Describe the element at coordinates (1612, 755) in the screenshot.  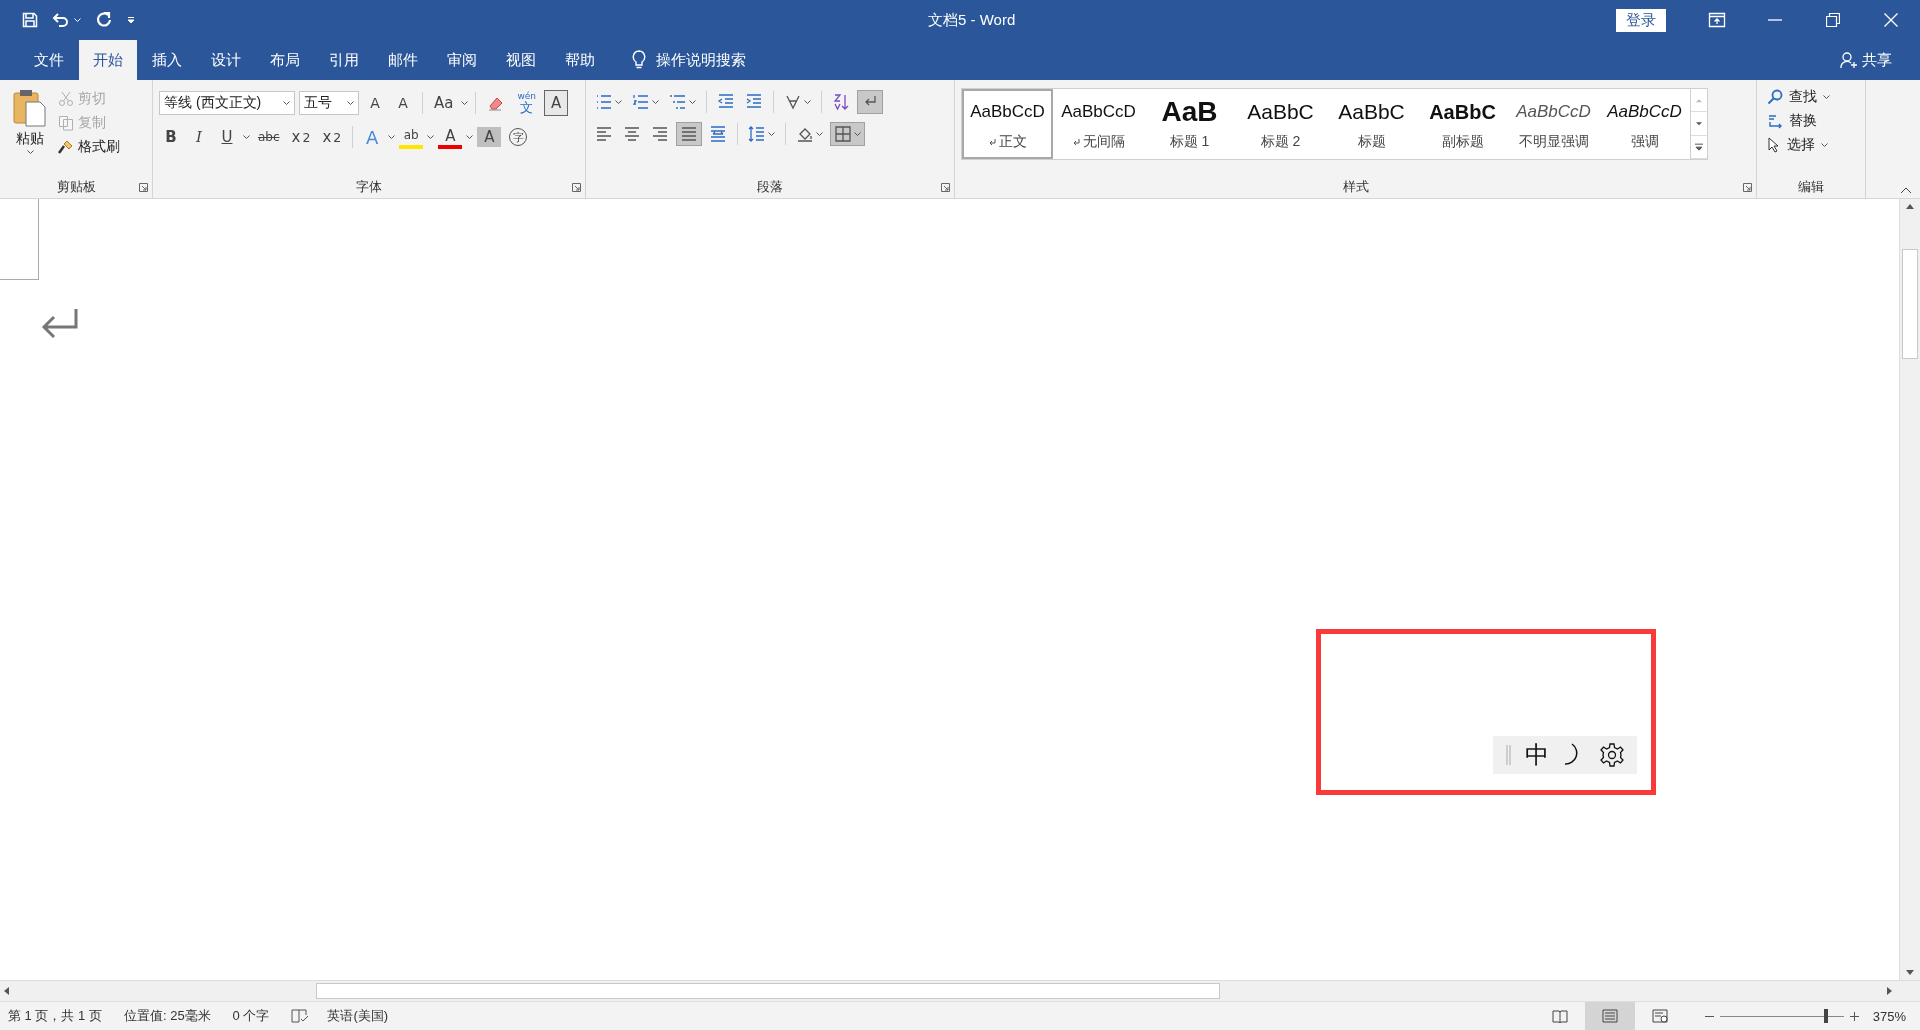
I see `settings-icon` at that location.